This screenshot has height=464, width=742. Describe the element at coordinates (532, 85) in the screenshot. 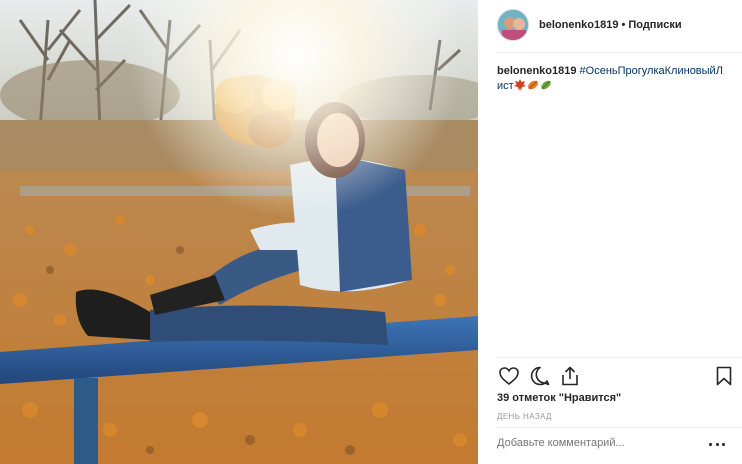

I see `fallen-leaf-emoji` at that location.